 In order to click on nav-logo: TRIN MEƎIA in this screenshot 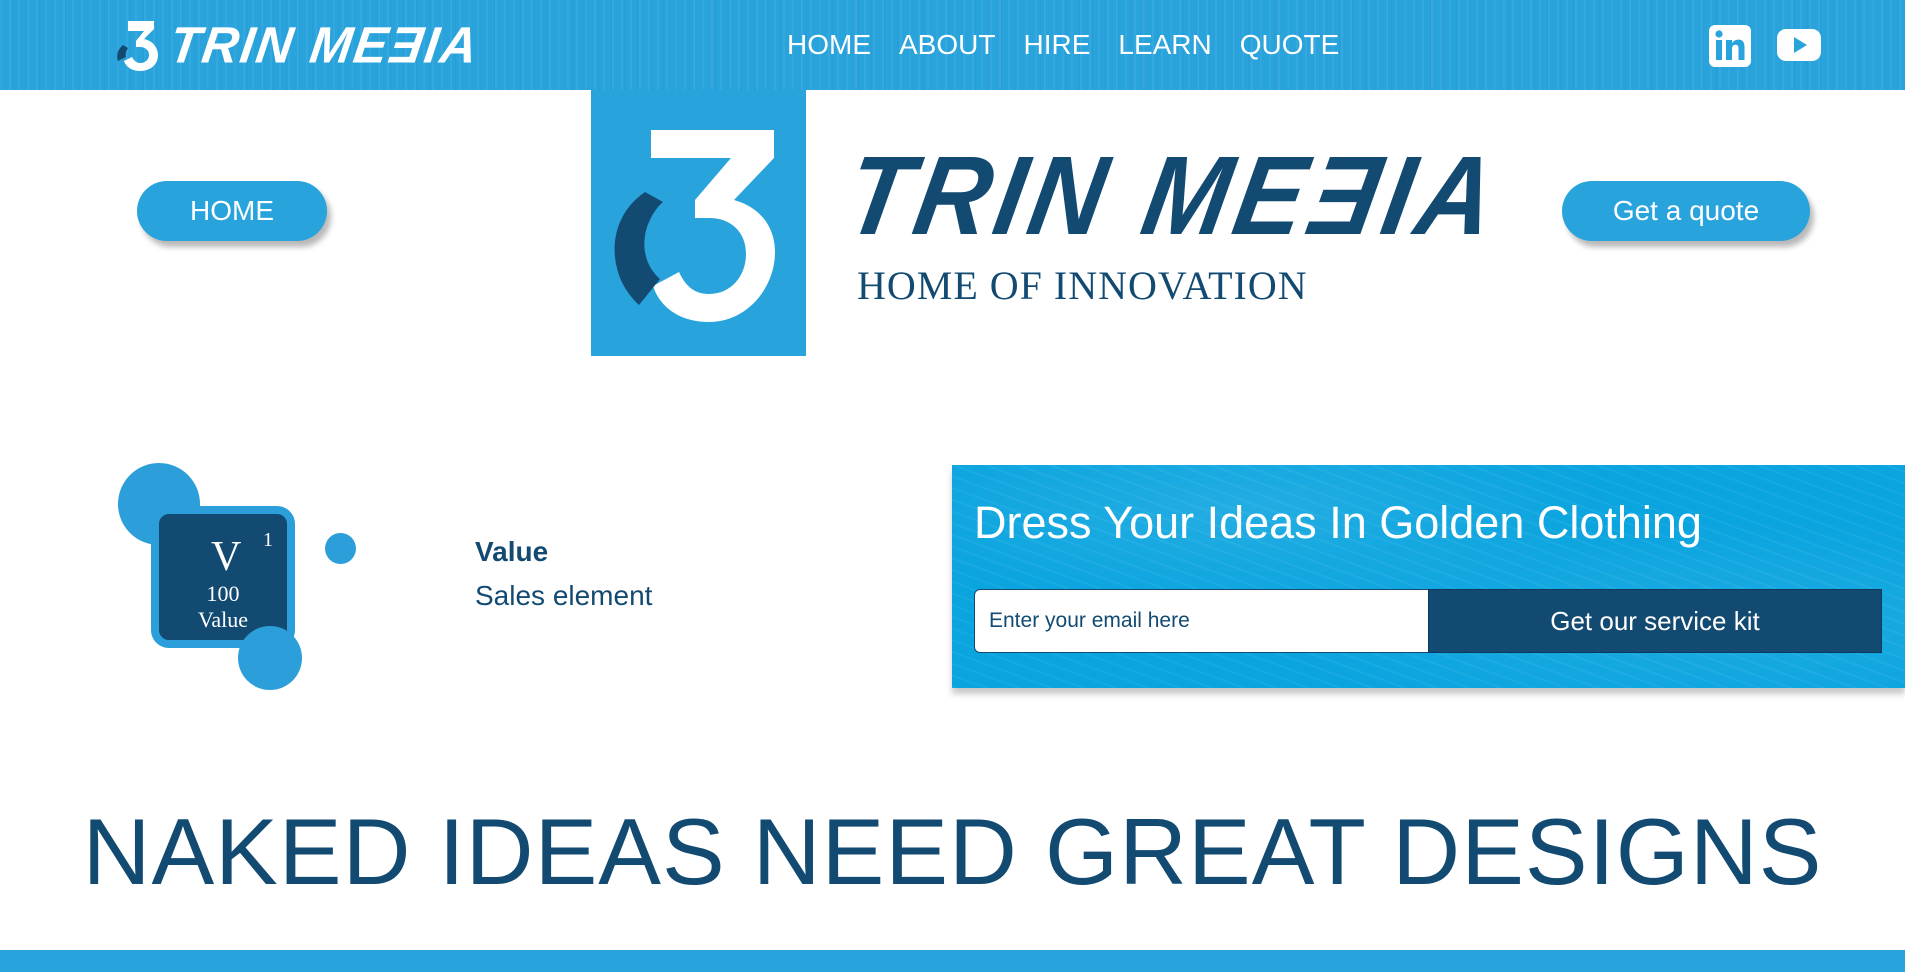, I will do `click(298, 45)`.